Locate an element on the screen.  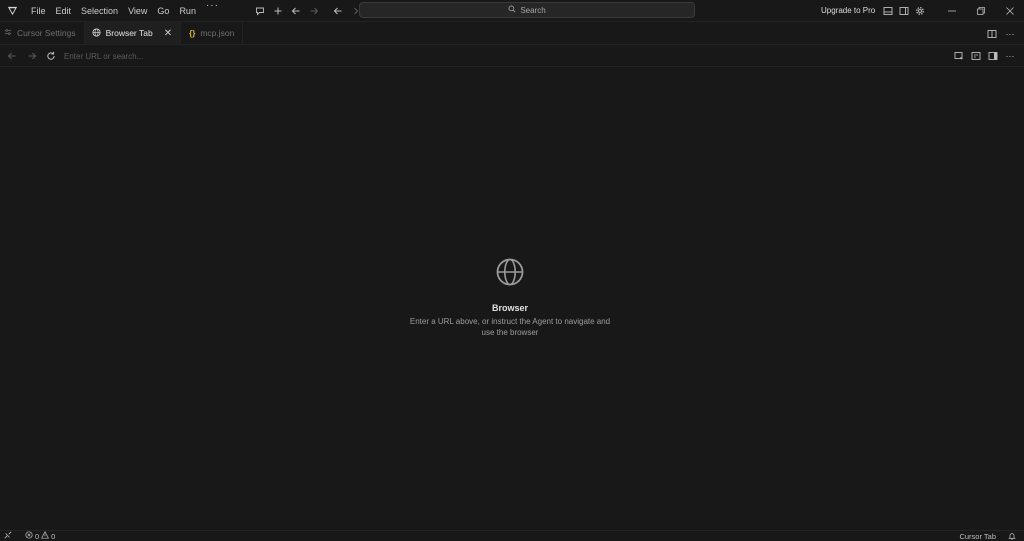
toggle-panel-icon is located at coordinates (888, 11).